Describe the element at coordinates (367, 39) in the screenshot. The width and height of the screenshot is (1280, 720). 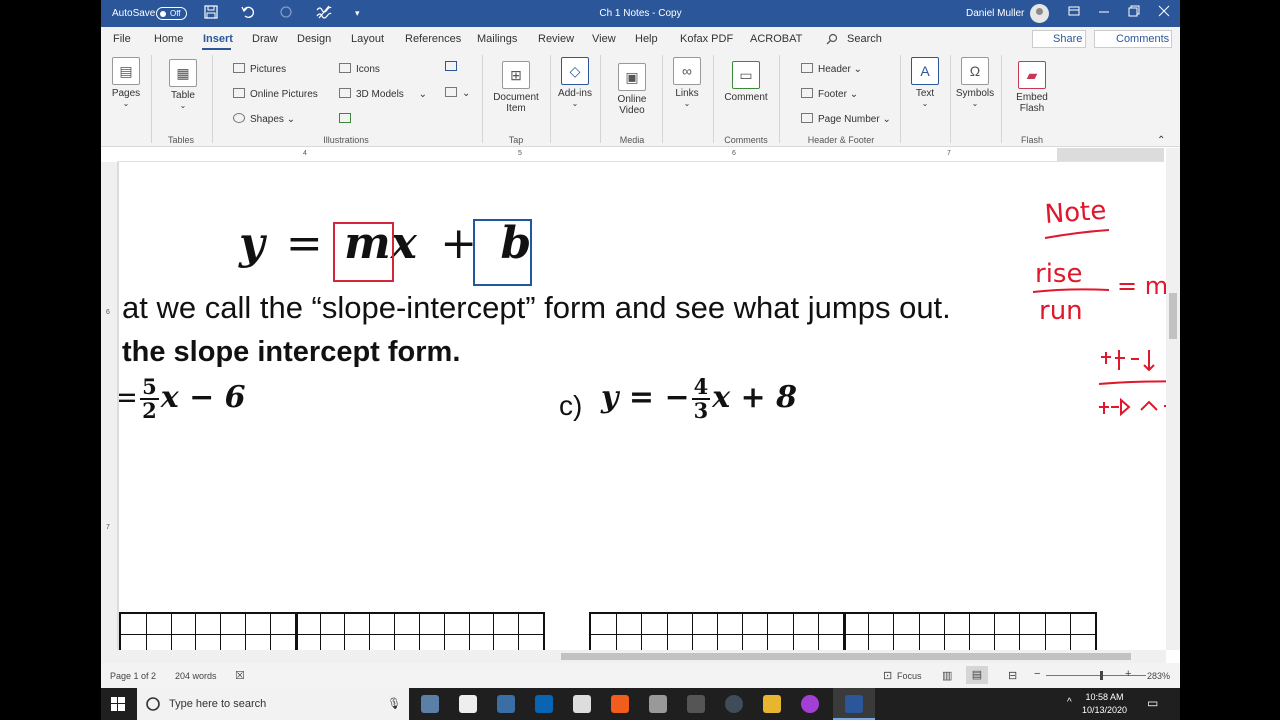
I see `tab-layout: Layout` at that location.